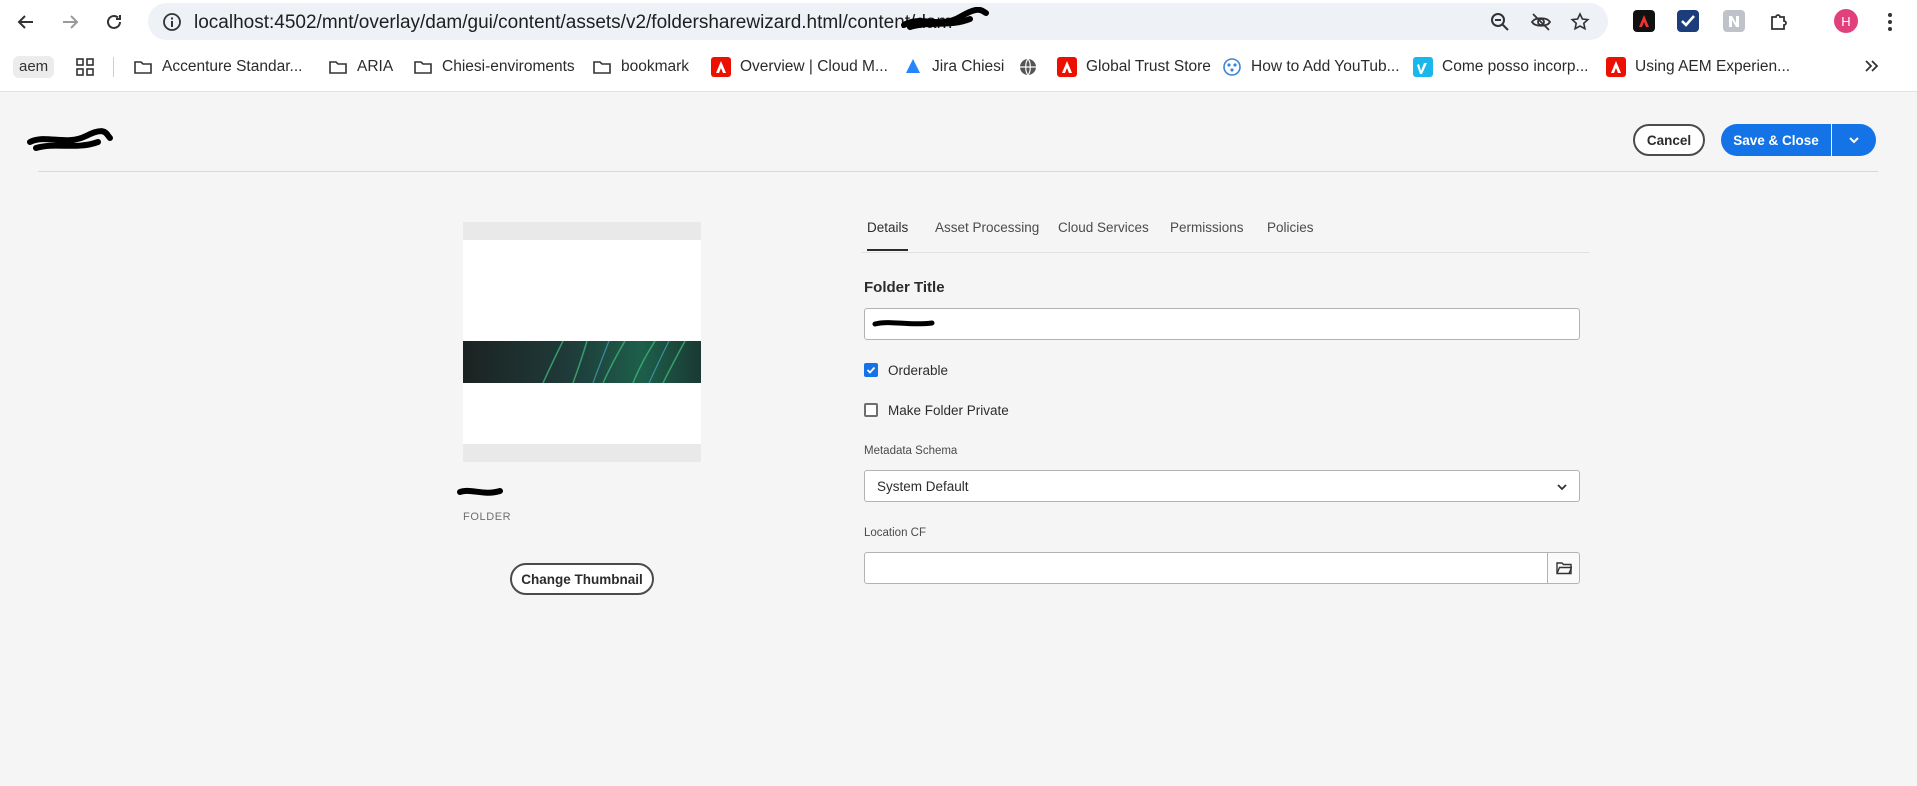  Describe the element at coordinates (1222, 324) in the screenshot. I see `folder-title-input` at that location.